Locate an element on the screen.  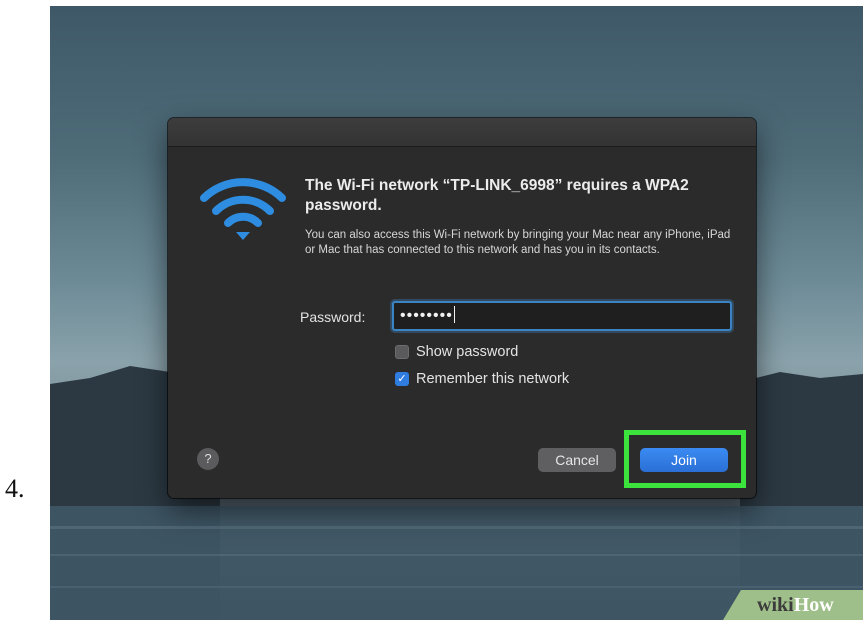
checkmark-icon: ✓ is located at coordinates (402, 378).